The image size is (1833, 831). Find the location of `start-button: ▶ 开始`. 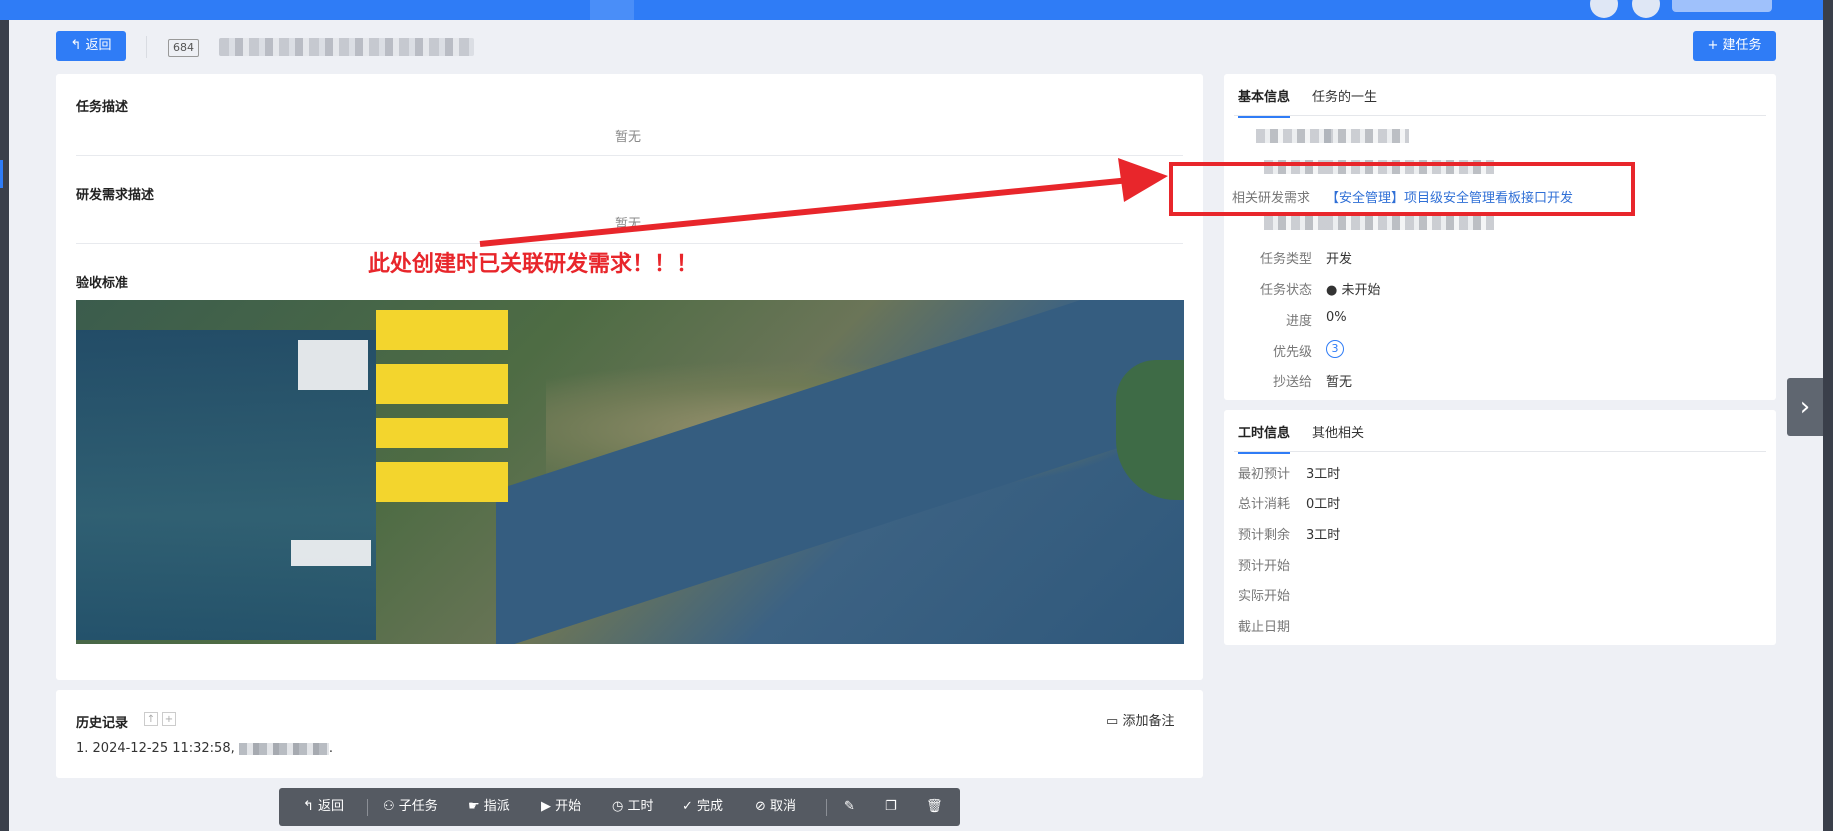

start-button: ▶ 开始 is located at coordinates (561, 807).